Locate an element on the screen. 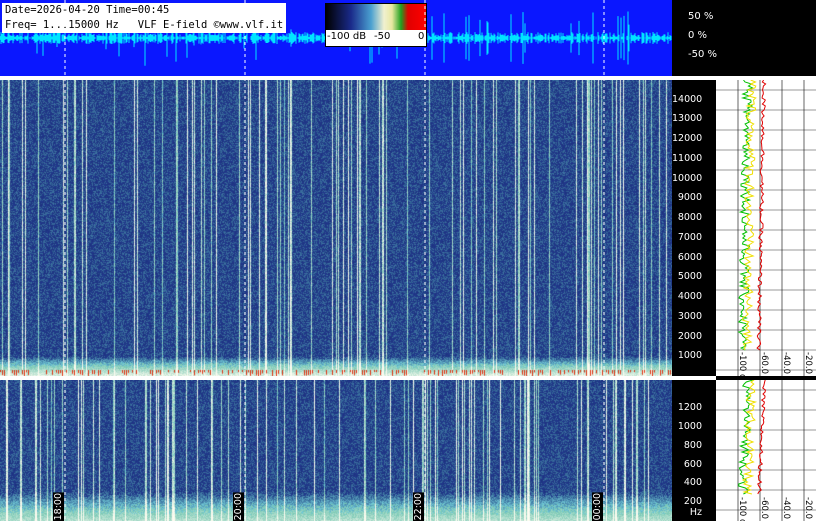 This screenshot has height=521, width=816. freq-tick-label: 5000 is located at coordinates (689, 277).